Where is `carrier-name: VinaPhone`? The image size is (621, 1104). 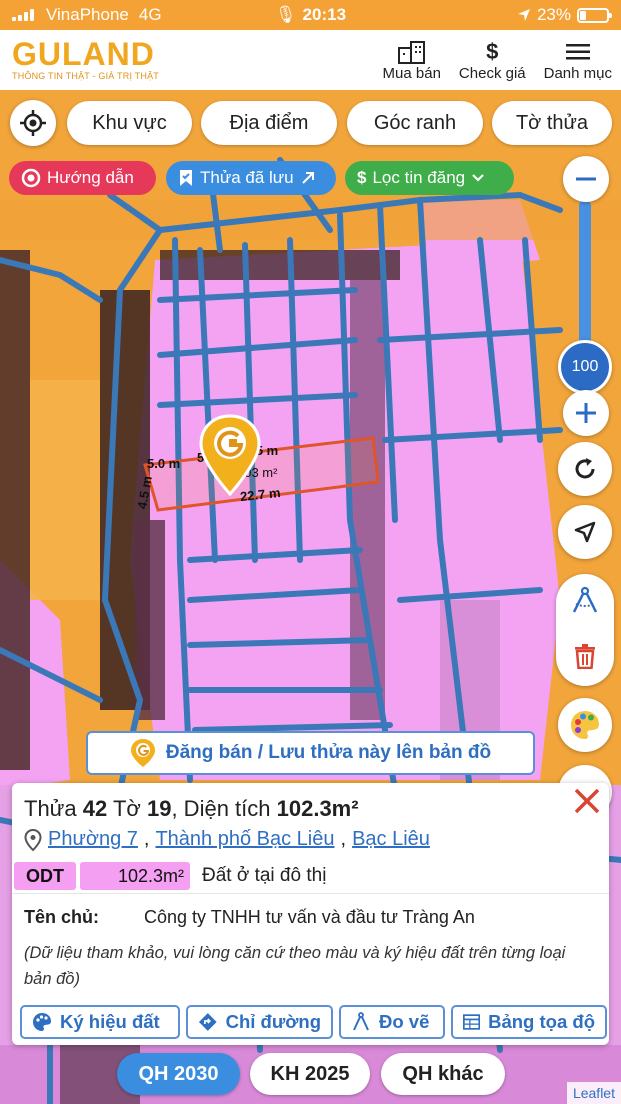
carrier-name: VinaPhone is located at coordinates (87, 14).